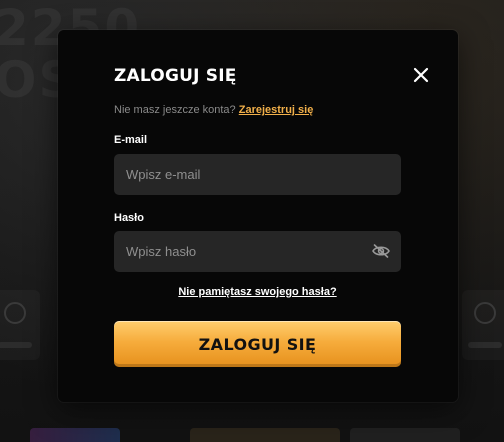 The image size is (504, 442). What do you see at coordinates (131, 140) in the screenshot?
I see `email-label: E-mail` at bounding box center [131, 140].